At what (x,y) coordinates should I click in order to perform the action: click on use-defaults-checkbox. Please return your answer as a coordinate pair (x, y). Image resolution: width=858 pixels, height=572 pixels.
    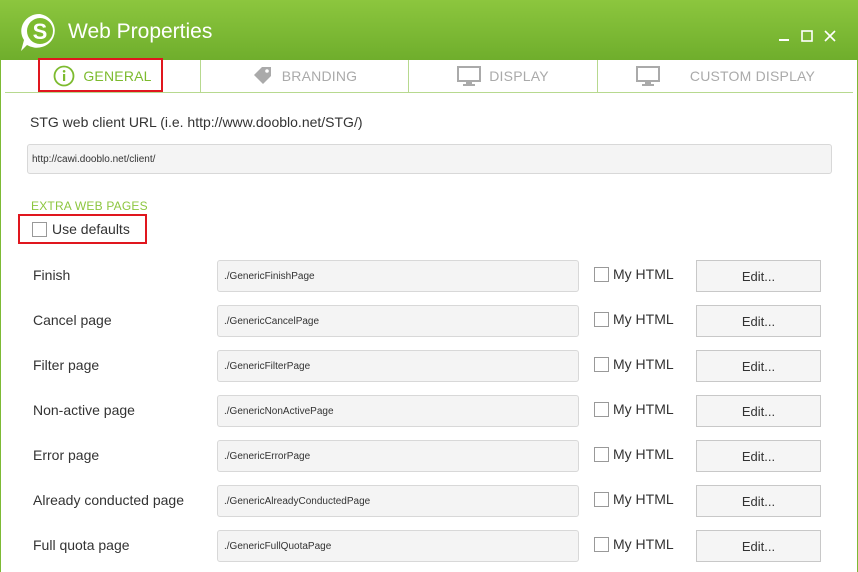
    Looking at the image, I should click on (39, 229).